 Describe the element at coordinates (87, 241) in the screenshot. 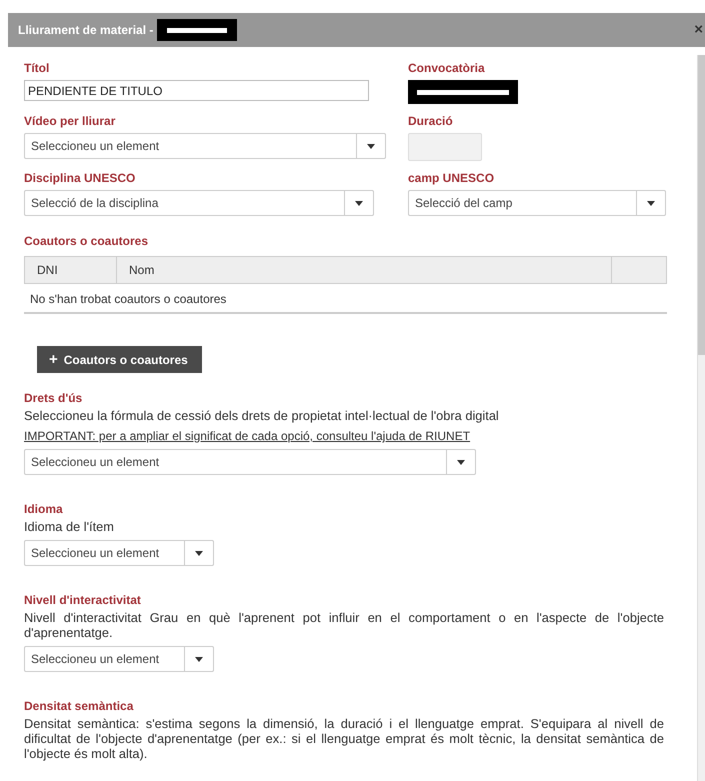

I see `section-label: Coautors o coautores` at that location.